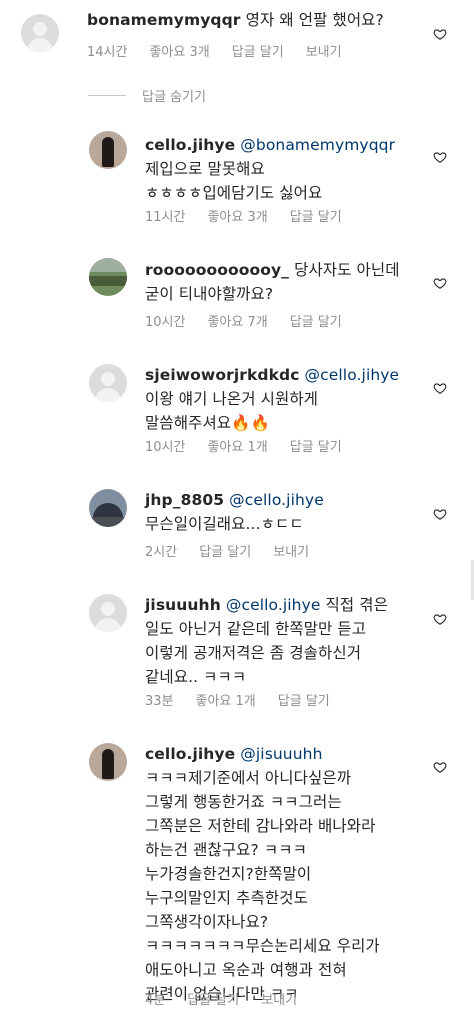 Image resolution: width=474 pixels, height=1024 pixels. I want to click on mention-link: @bonamemymyqqr, so click(317, 145).